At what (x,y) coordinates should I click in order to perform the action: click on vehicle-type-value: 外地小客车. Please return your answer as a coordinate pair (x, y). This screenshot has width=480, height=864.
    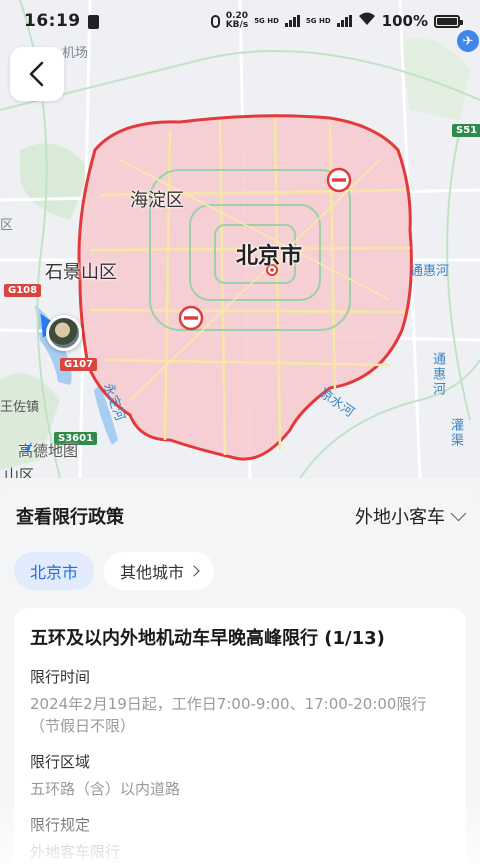
    Looking at the image, I should click on (400, 517).